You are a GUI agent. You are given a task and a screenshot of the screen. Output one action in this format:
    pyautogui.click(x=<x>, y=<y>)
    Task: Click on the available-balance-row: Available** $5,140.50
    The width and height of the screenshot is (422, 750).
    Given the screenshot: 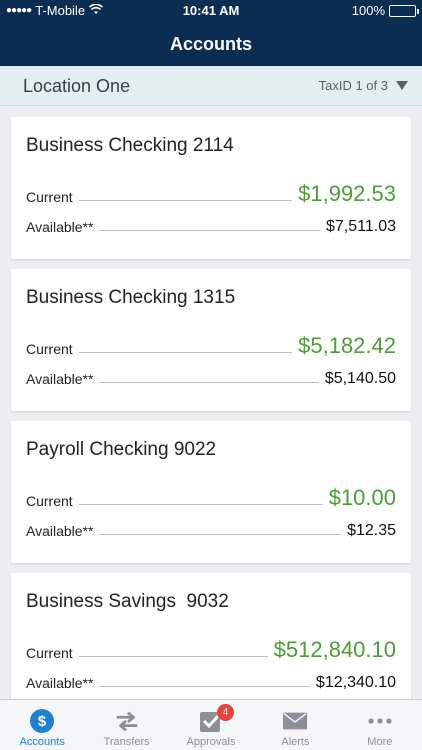 What is the action you would take?
    pyautogui.click(x=211, y=376)
    